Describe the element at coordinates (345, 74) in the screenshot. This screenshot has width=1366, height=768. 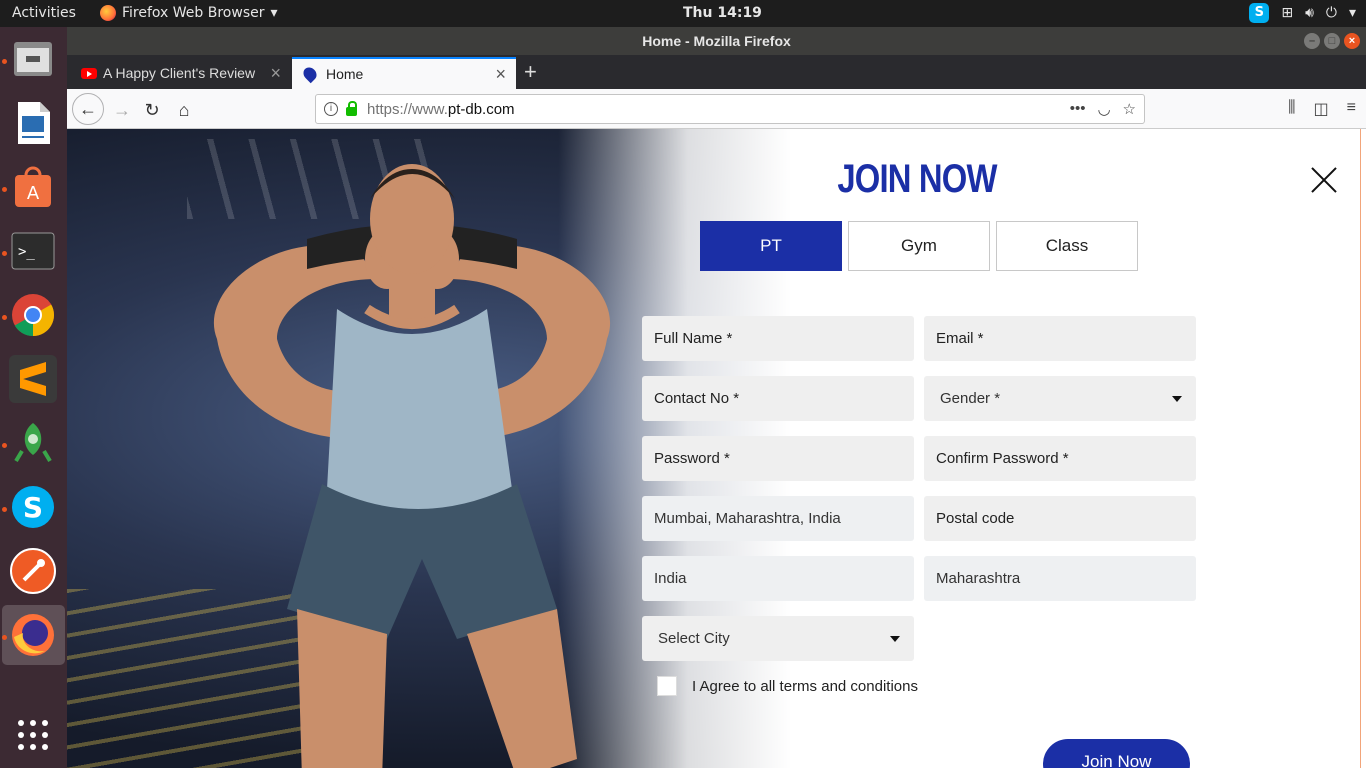
I see `tab-label: Home` at that location.